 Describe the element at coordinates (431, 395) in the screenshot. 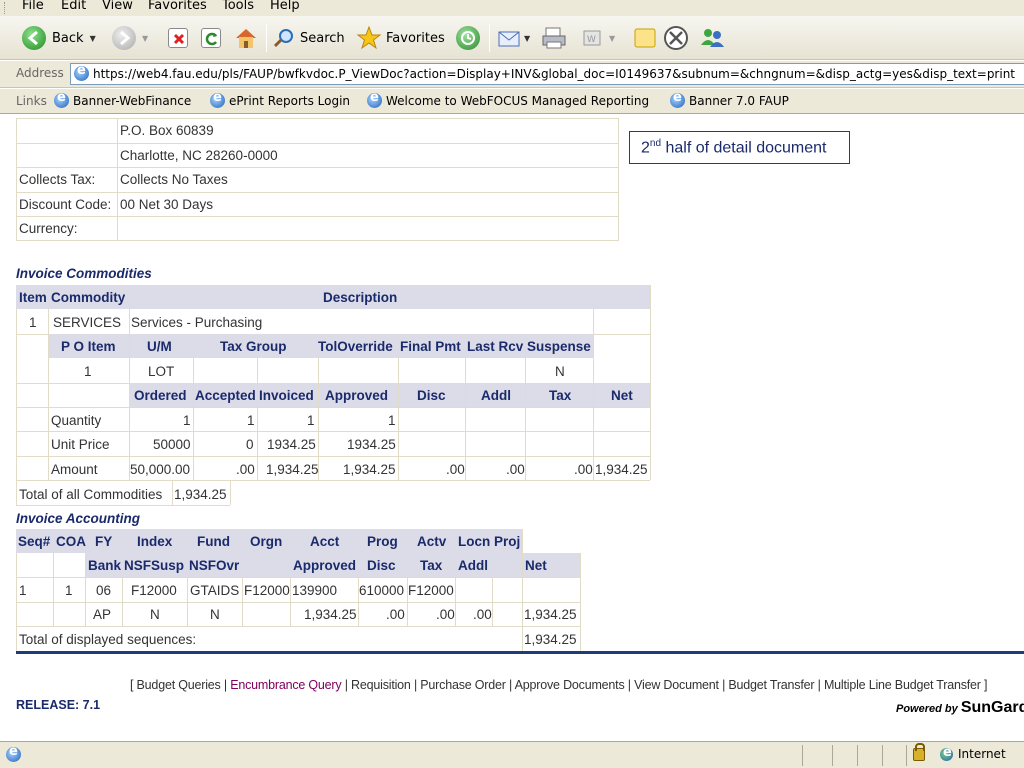

I see `col-disc: Disc` at that location.